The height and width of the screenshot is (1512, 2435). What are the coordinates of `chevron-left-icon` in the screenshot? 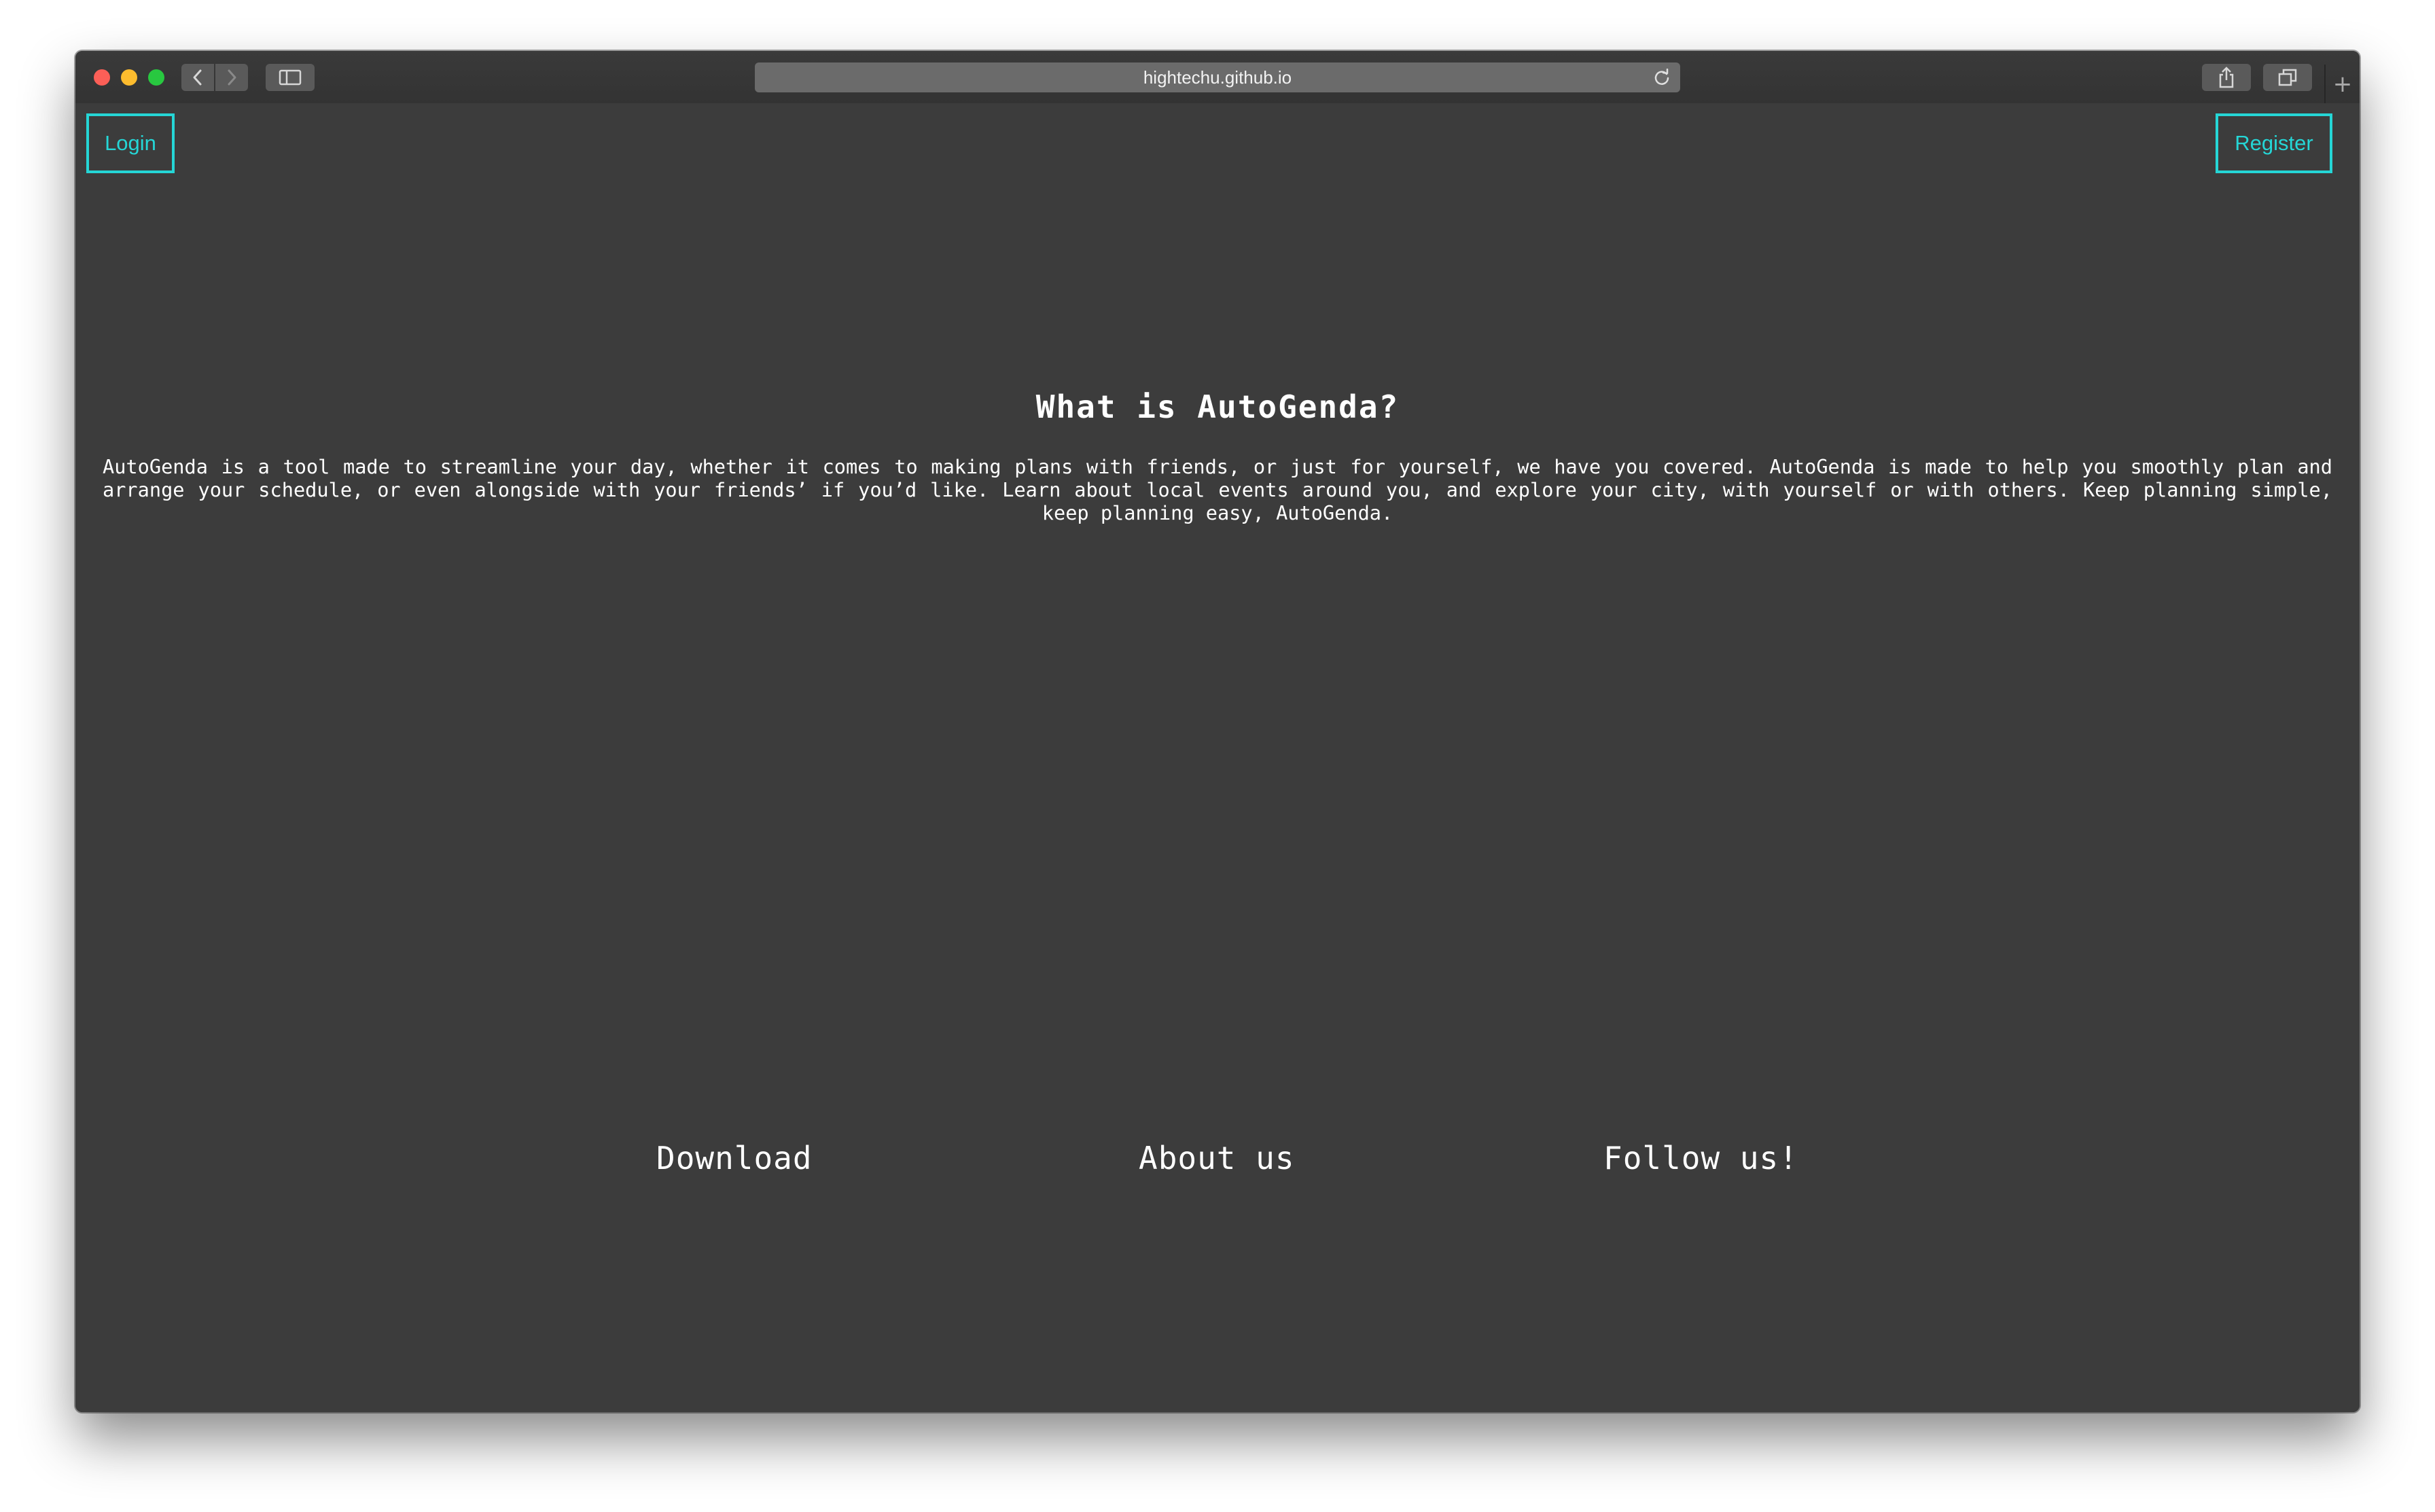 It's located at (197, 77).